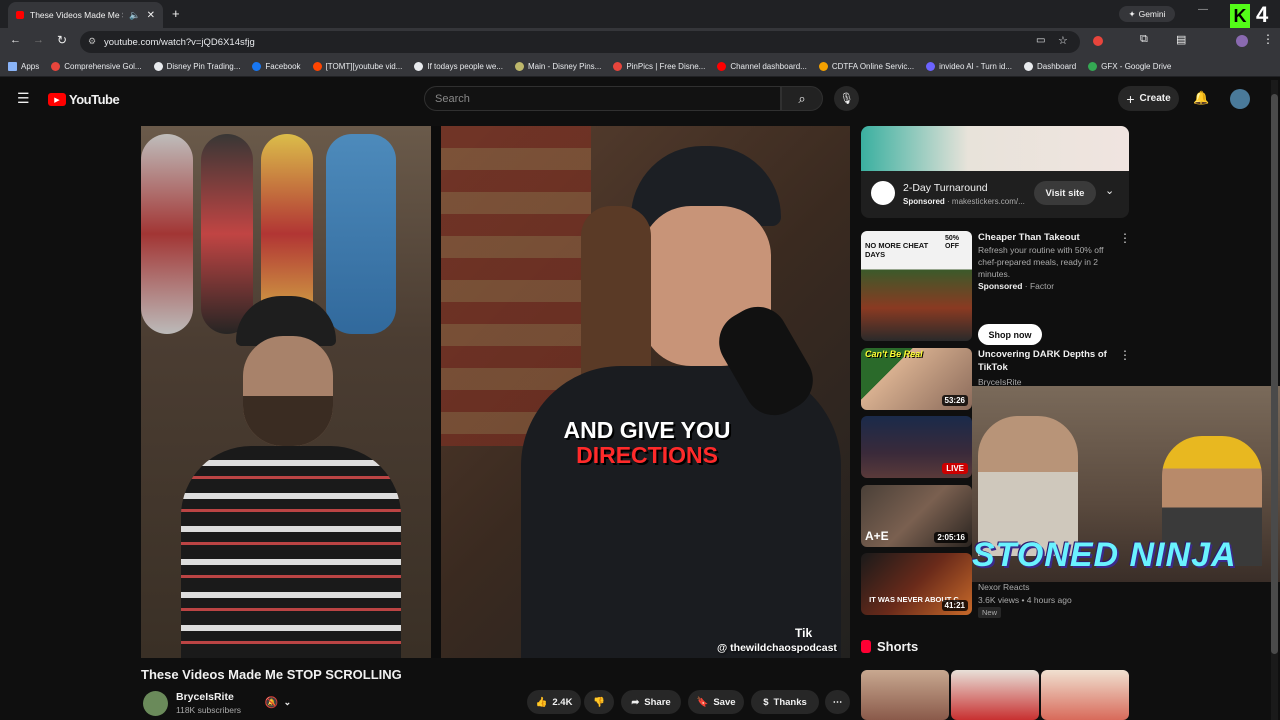  I want to click on bookmark-star-icon: ☆, so click(1063, 40).